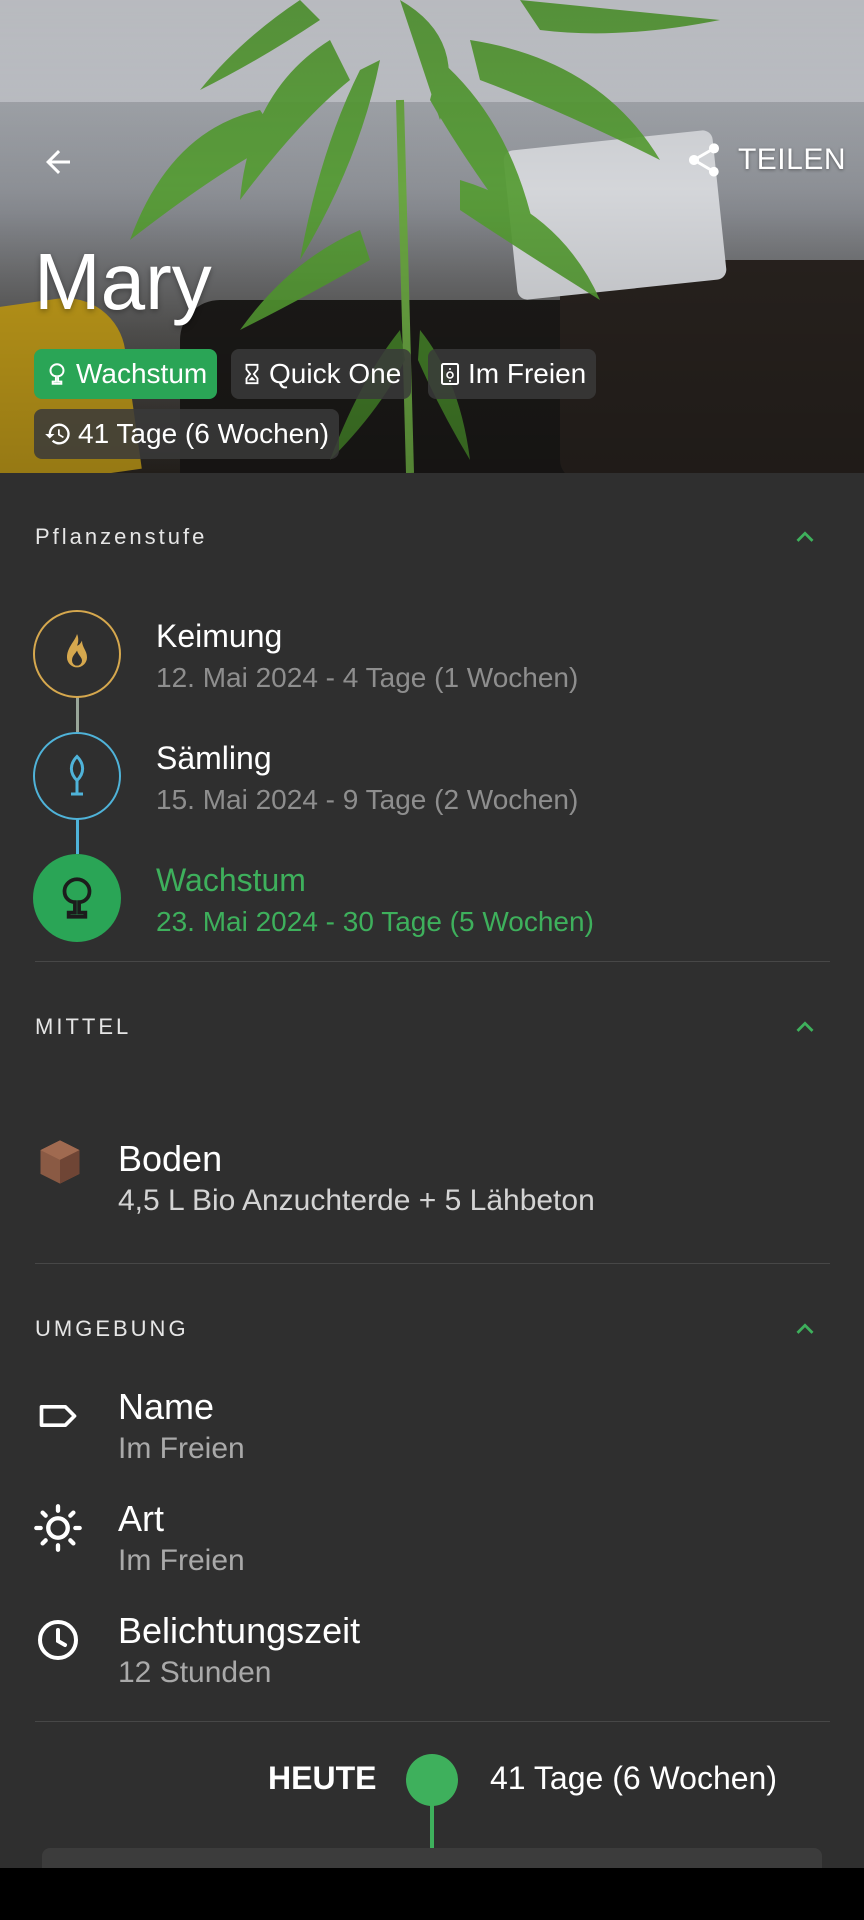  Describe the element at coordinates (375, 921) in the screenshot. I see `stage-growth-date: 23. Mai 2024 - 30 Tage (5 Wochen)` at that location.